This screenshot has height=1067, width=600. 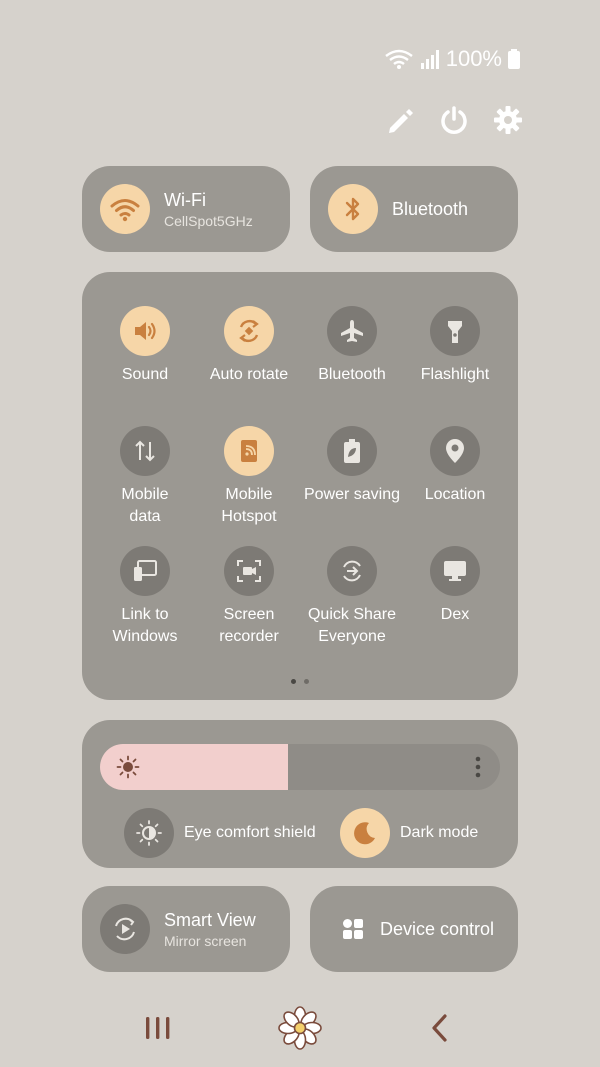 I want to click on brightness-slider, so click(x=300, y=767).